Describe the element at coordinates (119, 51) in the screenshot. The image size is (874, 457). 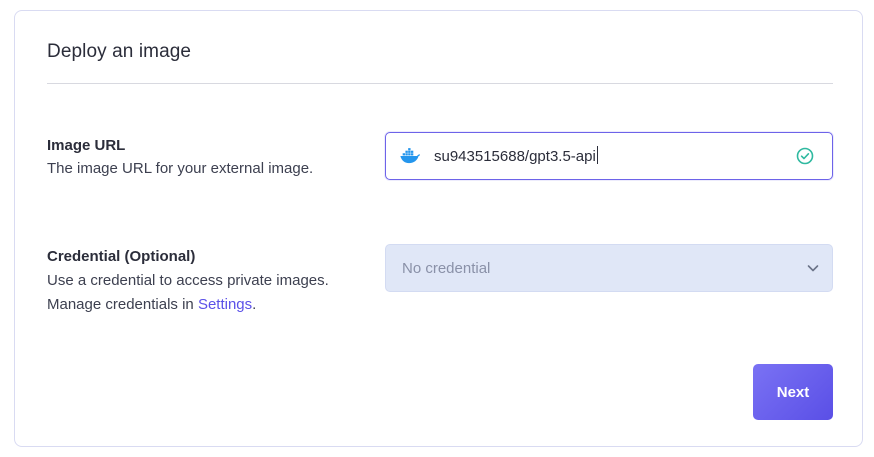
I see `page-title: Deploy an image` at that location.